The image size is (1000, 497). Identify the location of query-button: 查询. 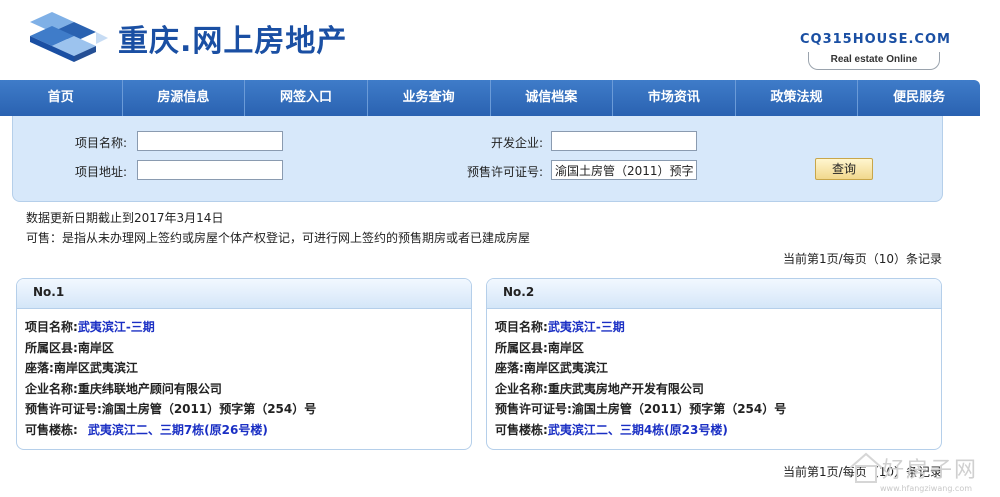
(844, 169).